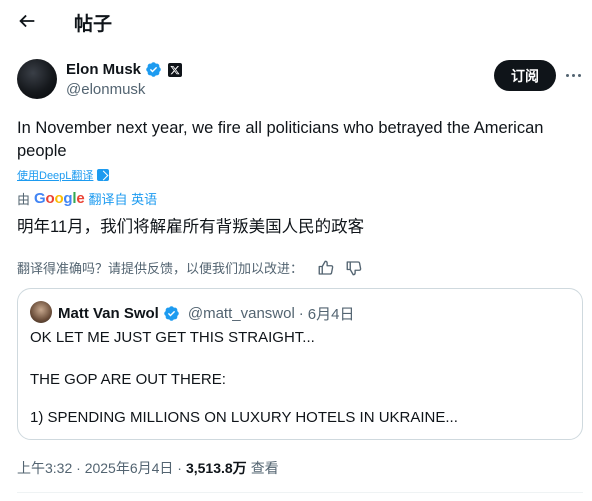  I want to click on quote-date: 6月4日, so click(331, 314).